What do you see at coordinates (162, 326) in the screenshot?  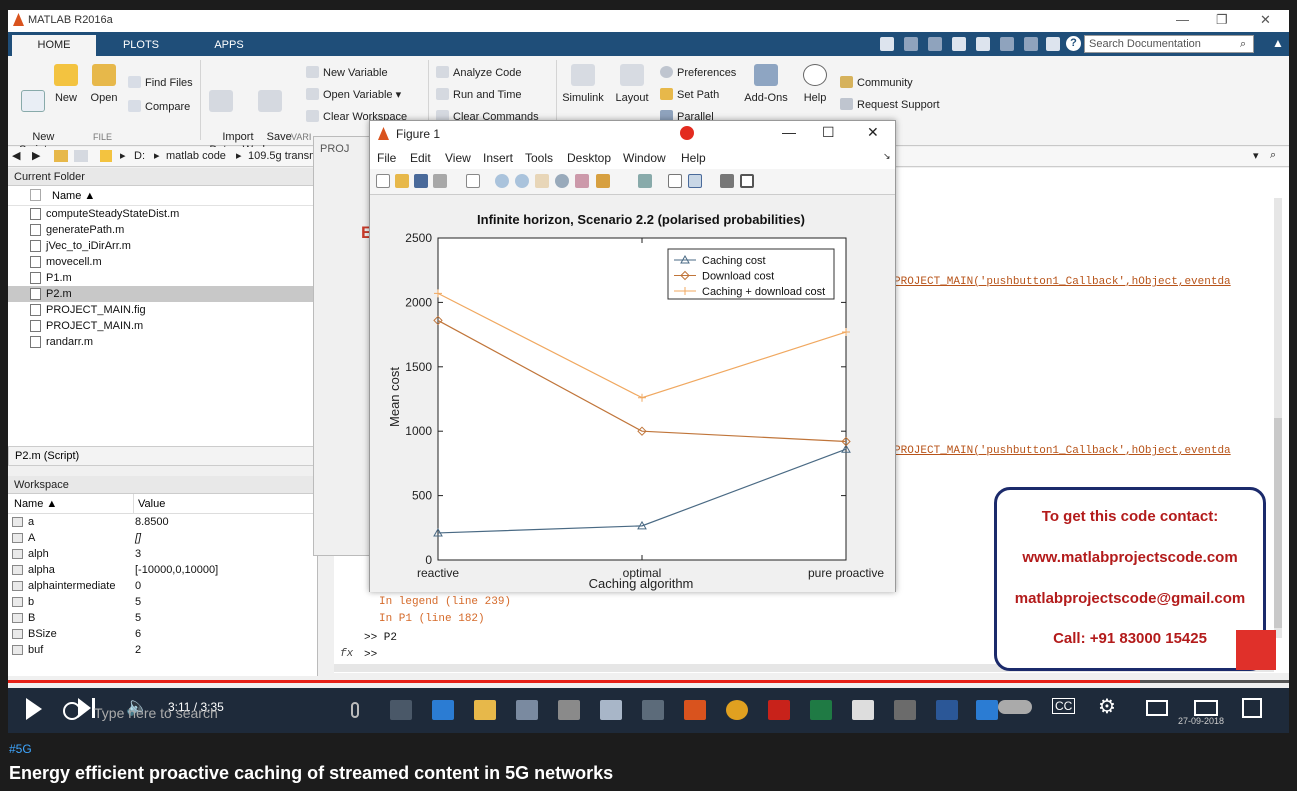 I see `file-item: PROJECT_MAIN.m` at bounding box center [162, 326].